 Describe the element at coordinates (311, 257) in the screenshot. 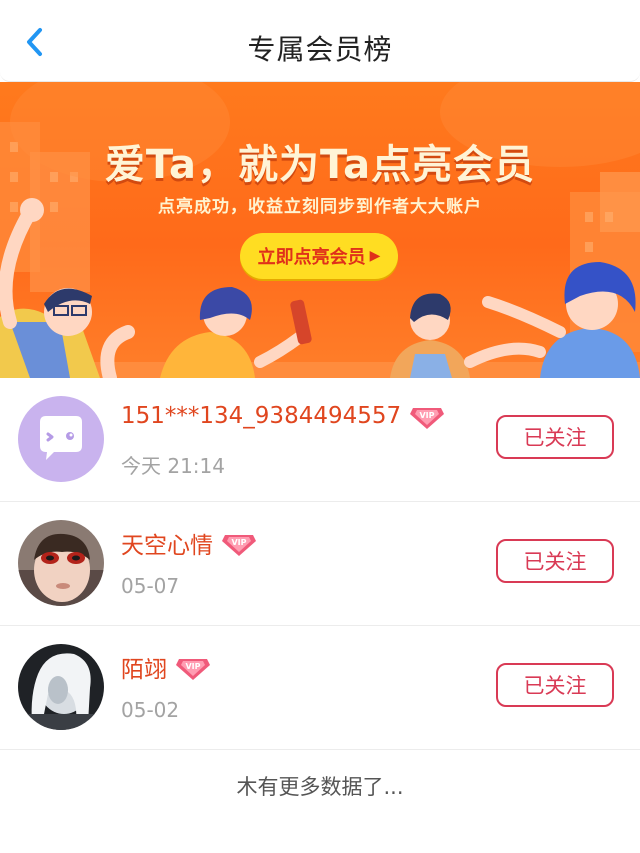

I see `cta-label: 立即点亮会员` at that location.